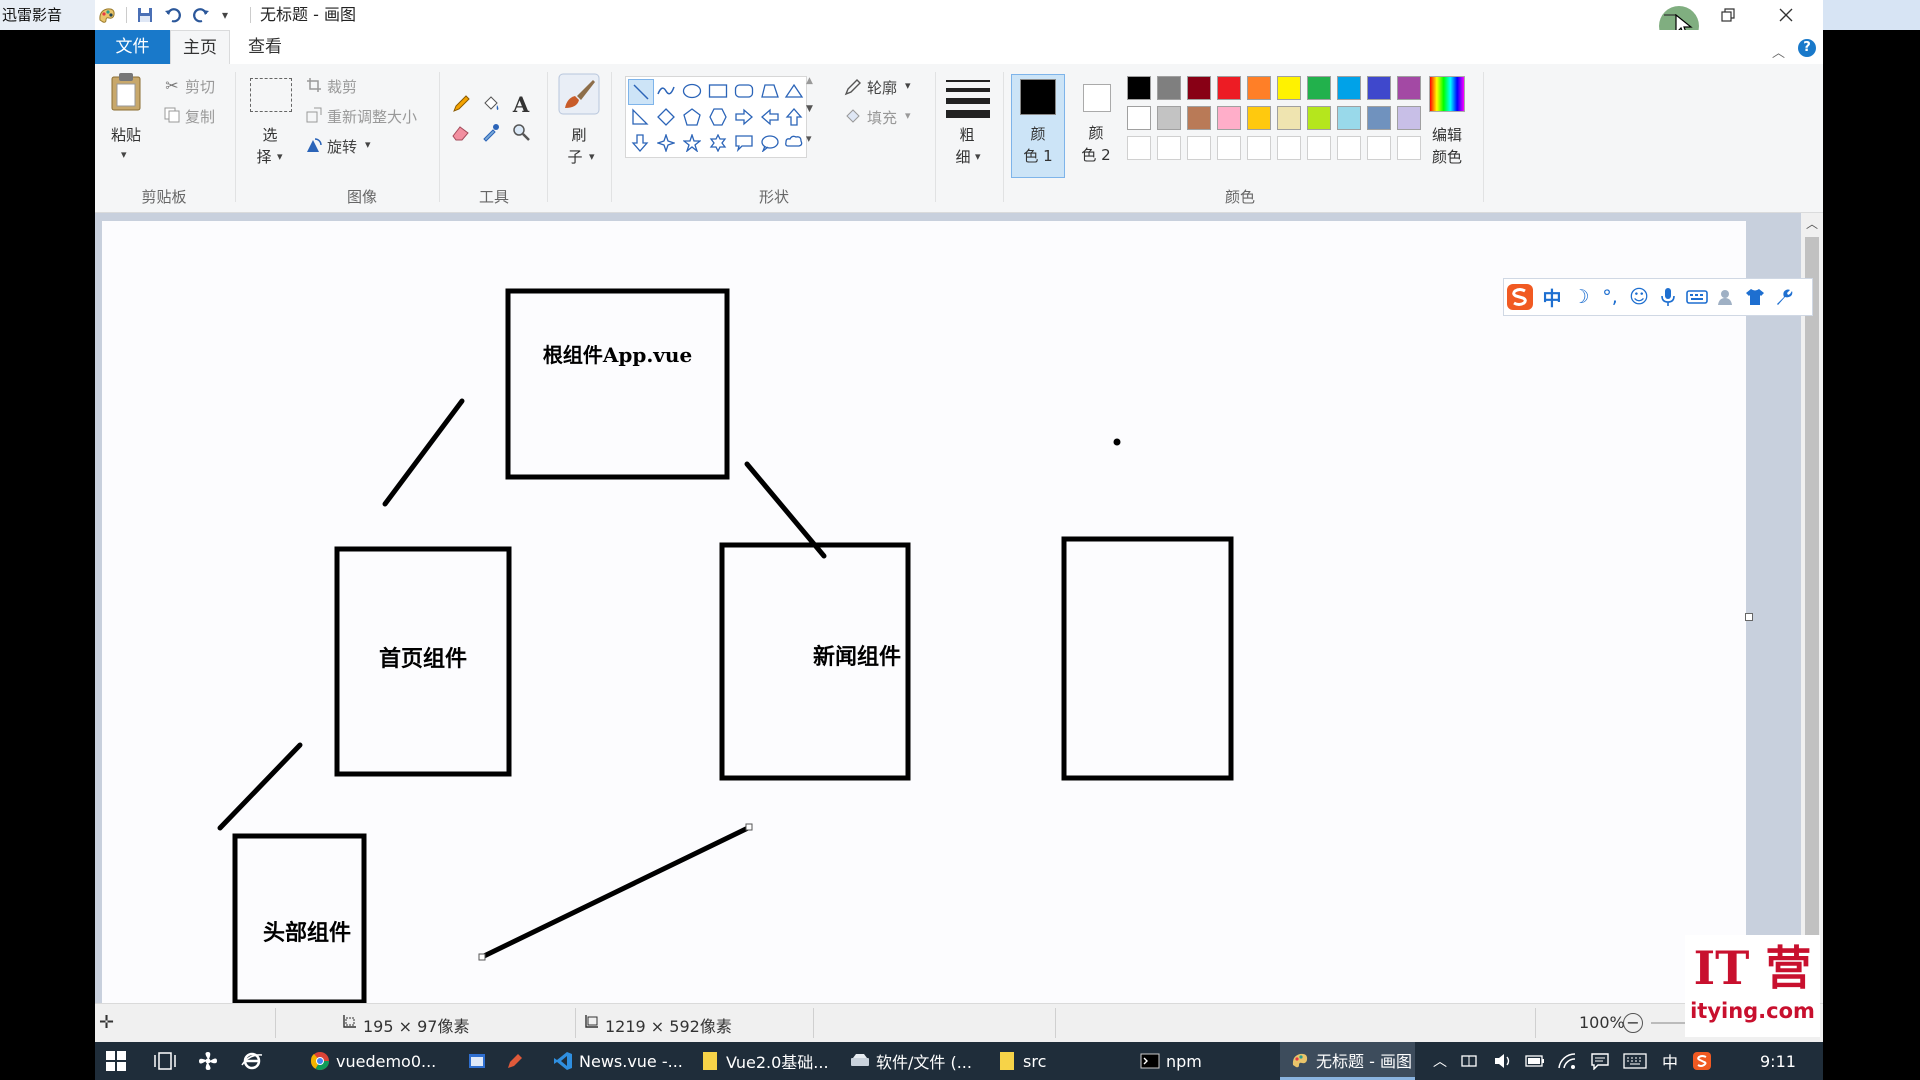 This screenshot has width=1920, height=1080. Describe the element at coordinates (314, 85) in the screenshot. I see `crop-icon` at that location.